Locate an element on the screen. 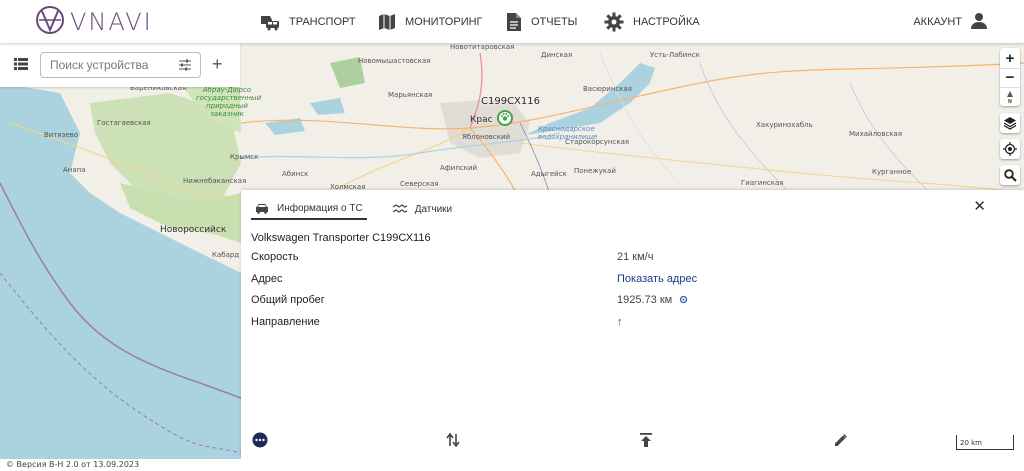 The width and height of the screenshot is (1024, 471). nav-reports: Отчеты is located at coordinates (541, 22).